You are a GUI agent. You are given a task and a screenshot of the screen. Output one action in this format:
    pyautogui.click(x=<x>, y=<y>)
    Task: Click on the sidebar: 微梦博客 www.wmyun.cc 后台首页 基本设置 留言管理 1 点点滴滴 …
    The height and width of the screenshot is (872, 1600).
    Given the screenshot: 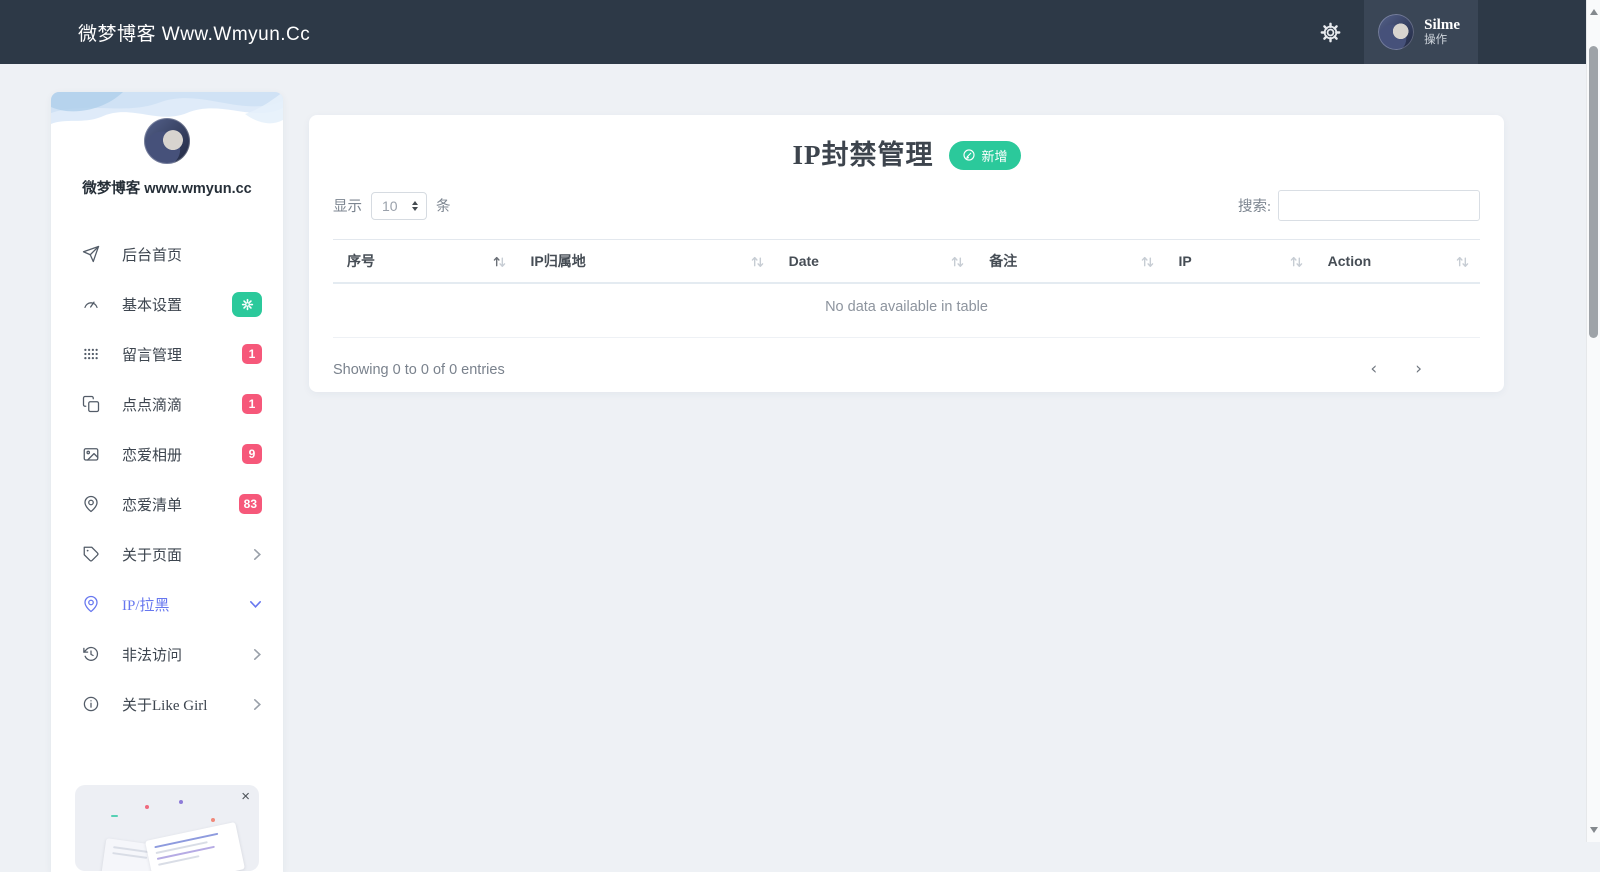 What is the action you would take?
    pyautogui.click(x=167, y=482)
    